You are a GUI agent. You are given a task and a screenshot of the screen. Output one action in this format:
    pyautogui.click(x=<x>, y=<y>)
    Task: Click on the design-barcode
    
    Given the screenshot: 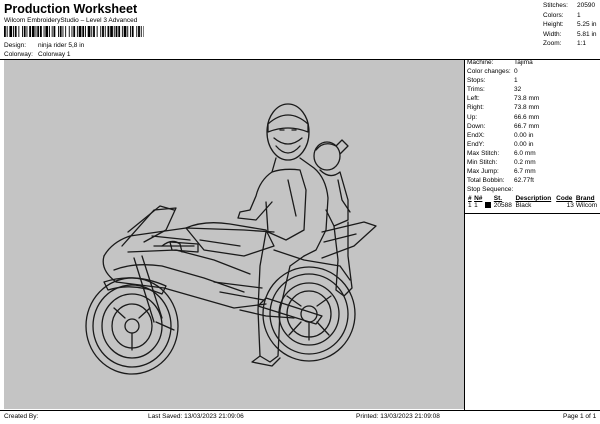 What is the action you would take?
    pyautogui.click(x=74, y=31)
    